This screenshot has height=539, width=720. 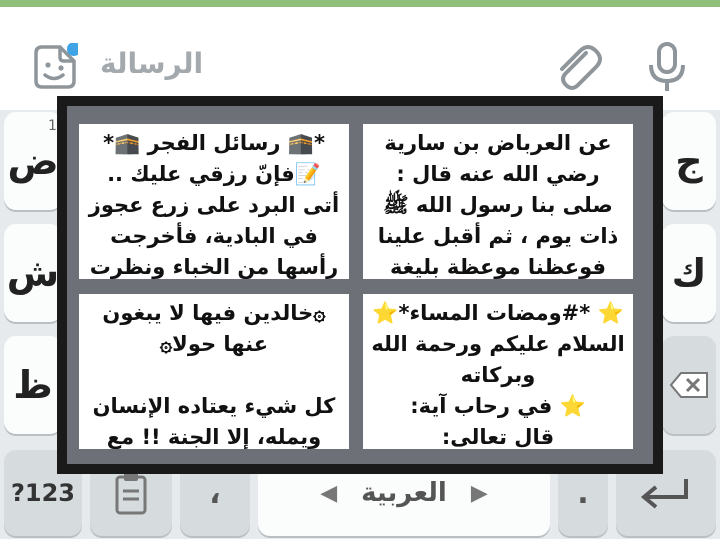 What do you see at coordinates (54, 67) in the screenshot?
I see `sticker-icon` at bounding box center [54, 67].